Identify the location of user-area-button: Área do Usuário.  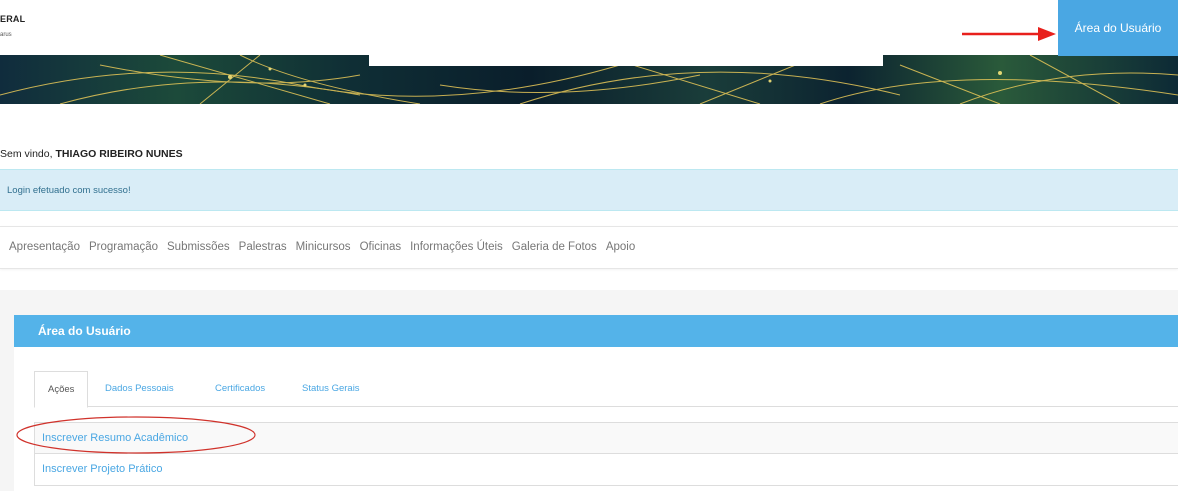
(1118, 28).